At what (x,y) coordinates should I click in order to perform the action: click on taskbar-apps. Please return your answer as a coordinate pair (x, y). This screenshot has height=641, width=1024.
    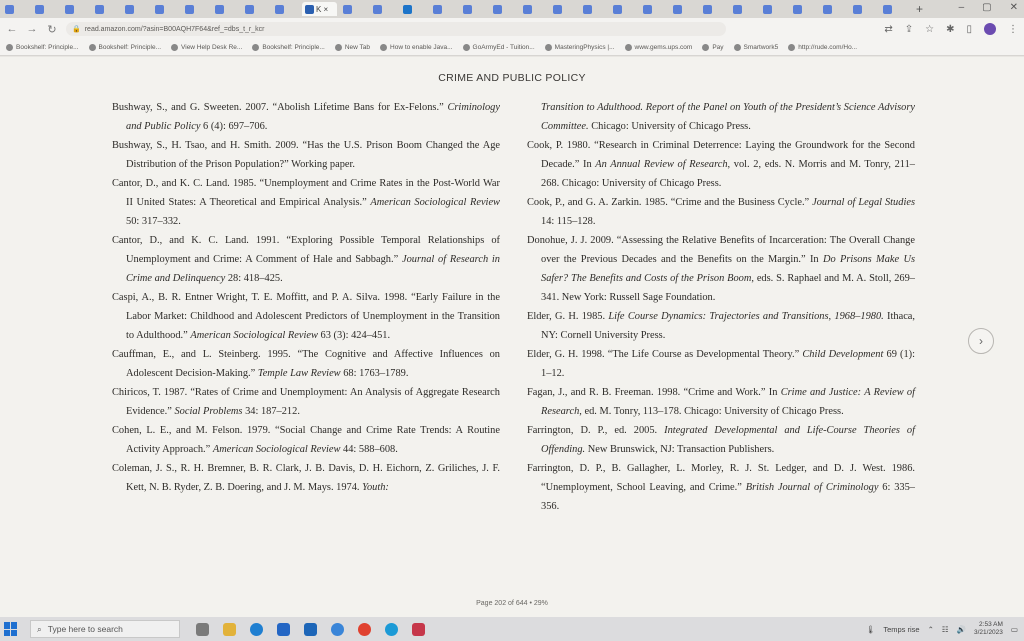
    Looking at the image, I should click on (310, 629).